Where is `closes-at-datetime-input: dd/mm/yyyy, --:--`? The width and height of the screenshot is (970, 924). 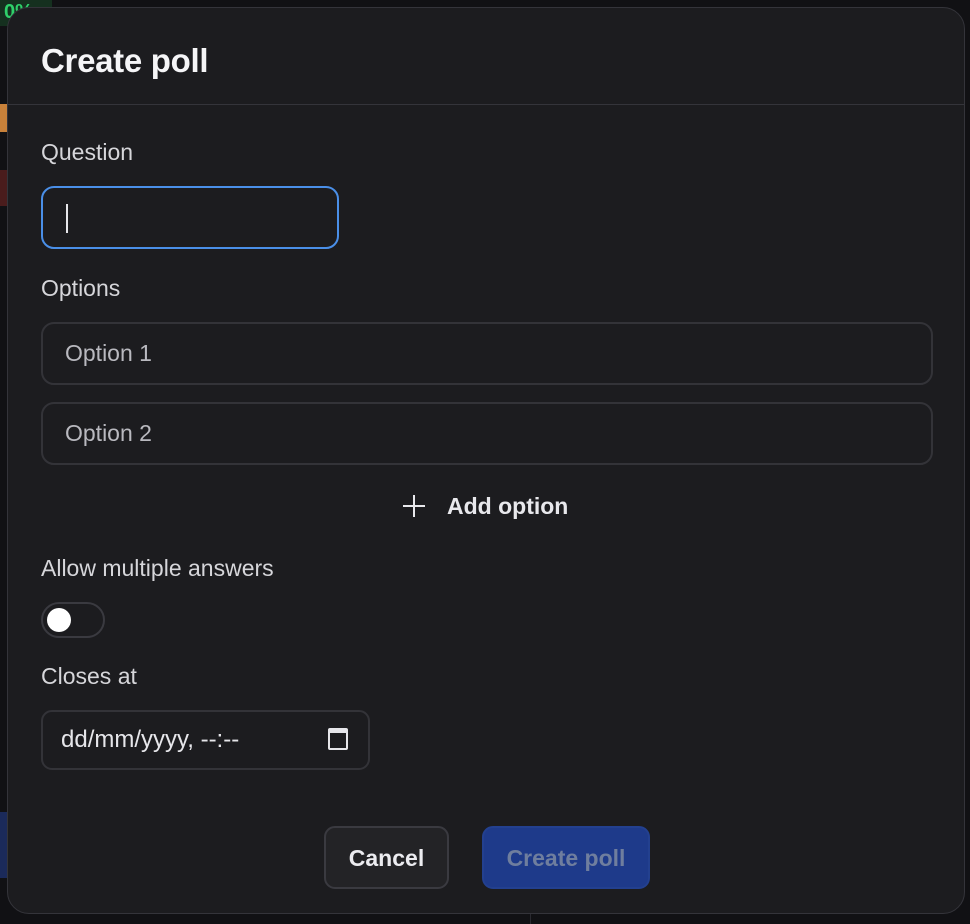
closes-at-datetime-input: dd/mm/yyyy, --:-- is located at coordinates (205, 740).